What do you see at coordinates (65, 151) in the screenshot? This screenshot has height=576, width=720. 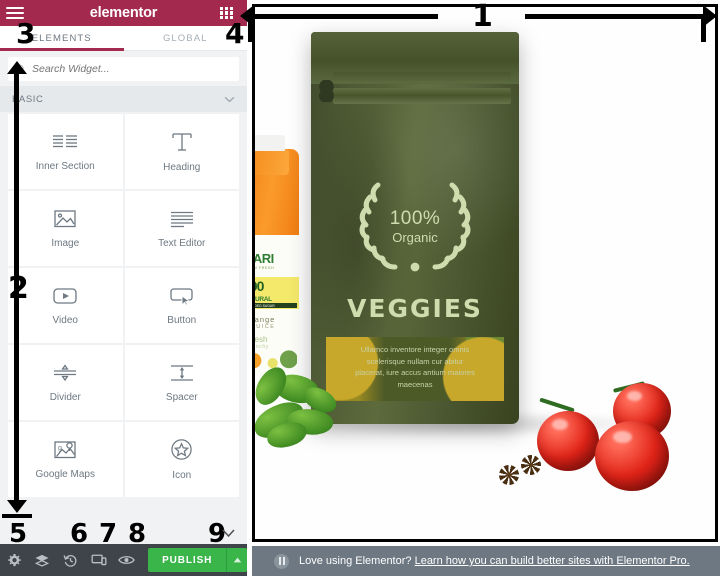 I see `widget-inner-section: Inner Section` at bounding box center [65, 151].